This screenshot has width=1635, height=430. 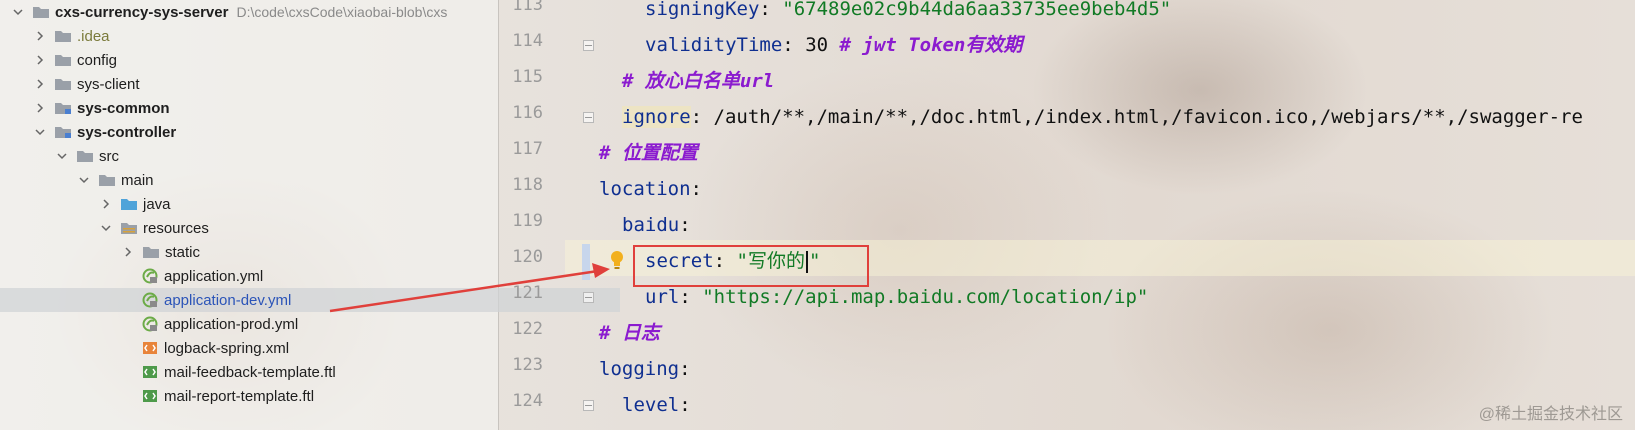 I want to click on yaml-value: 30, so click(x=817, y=45).